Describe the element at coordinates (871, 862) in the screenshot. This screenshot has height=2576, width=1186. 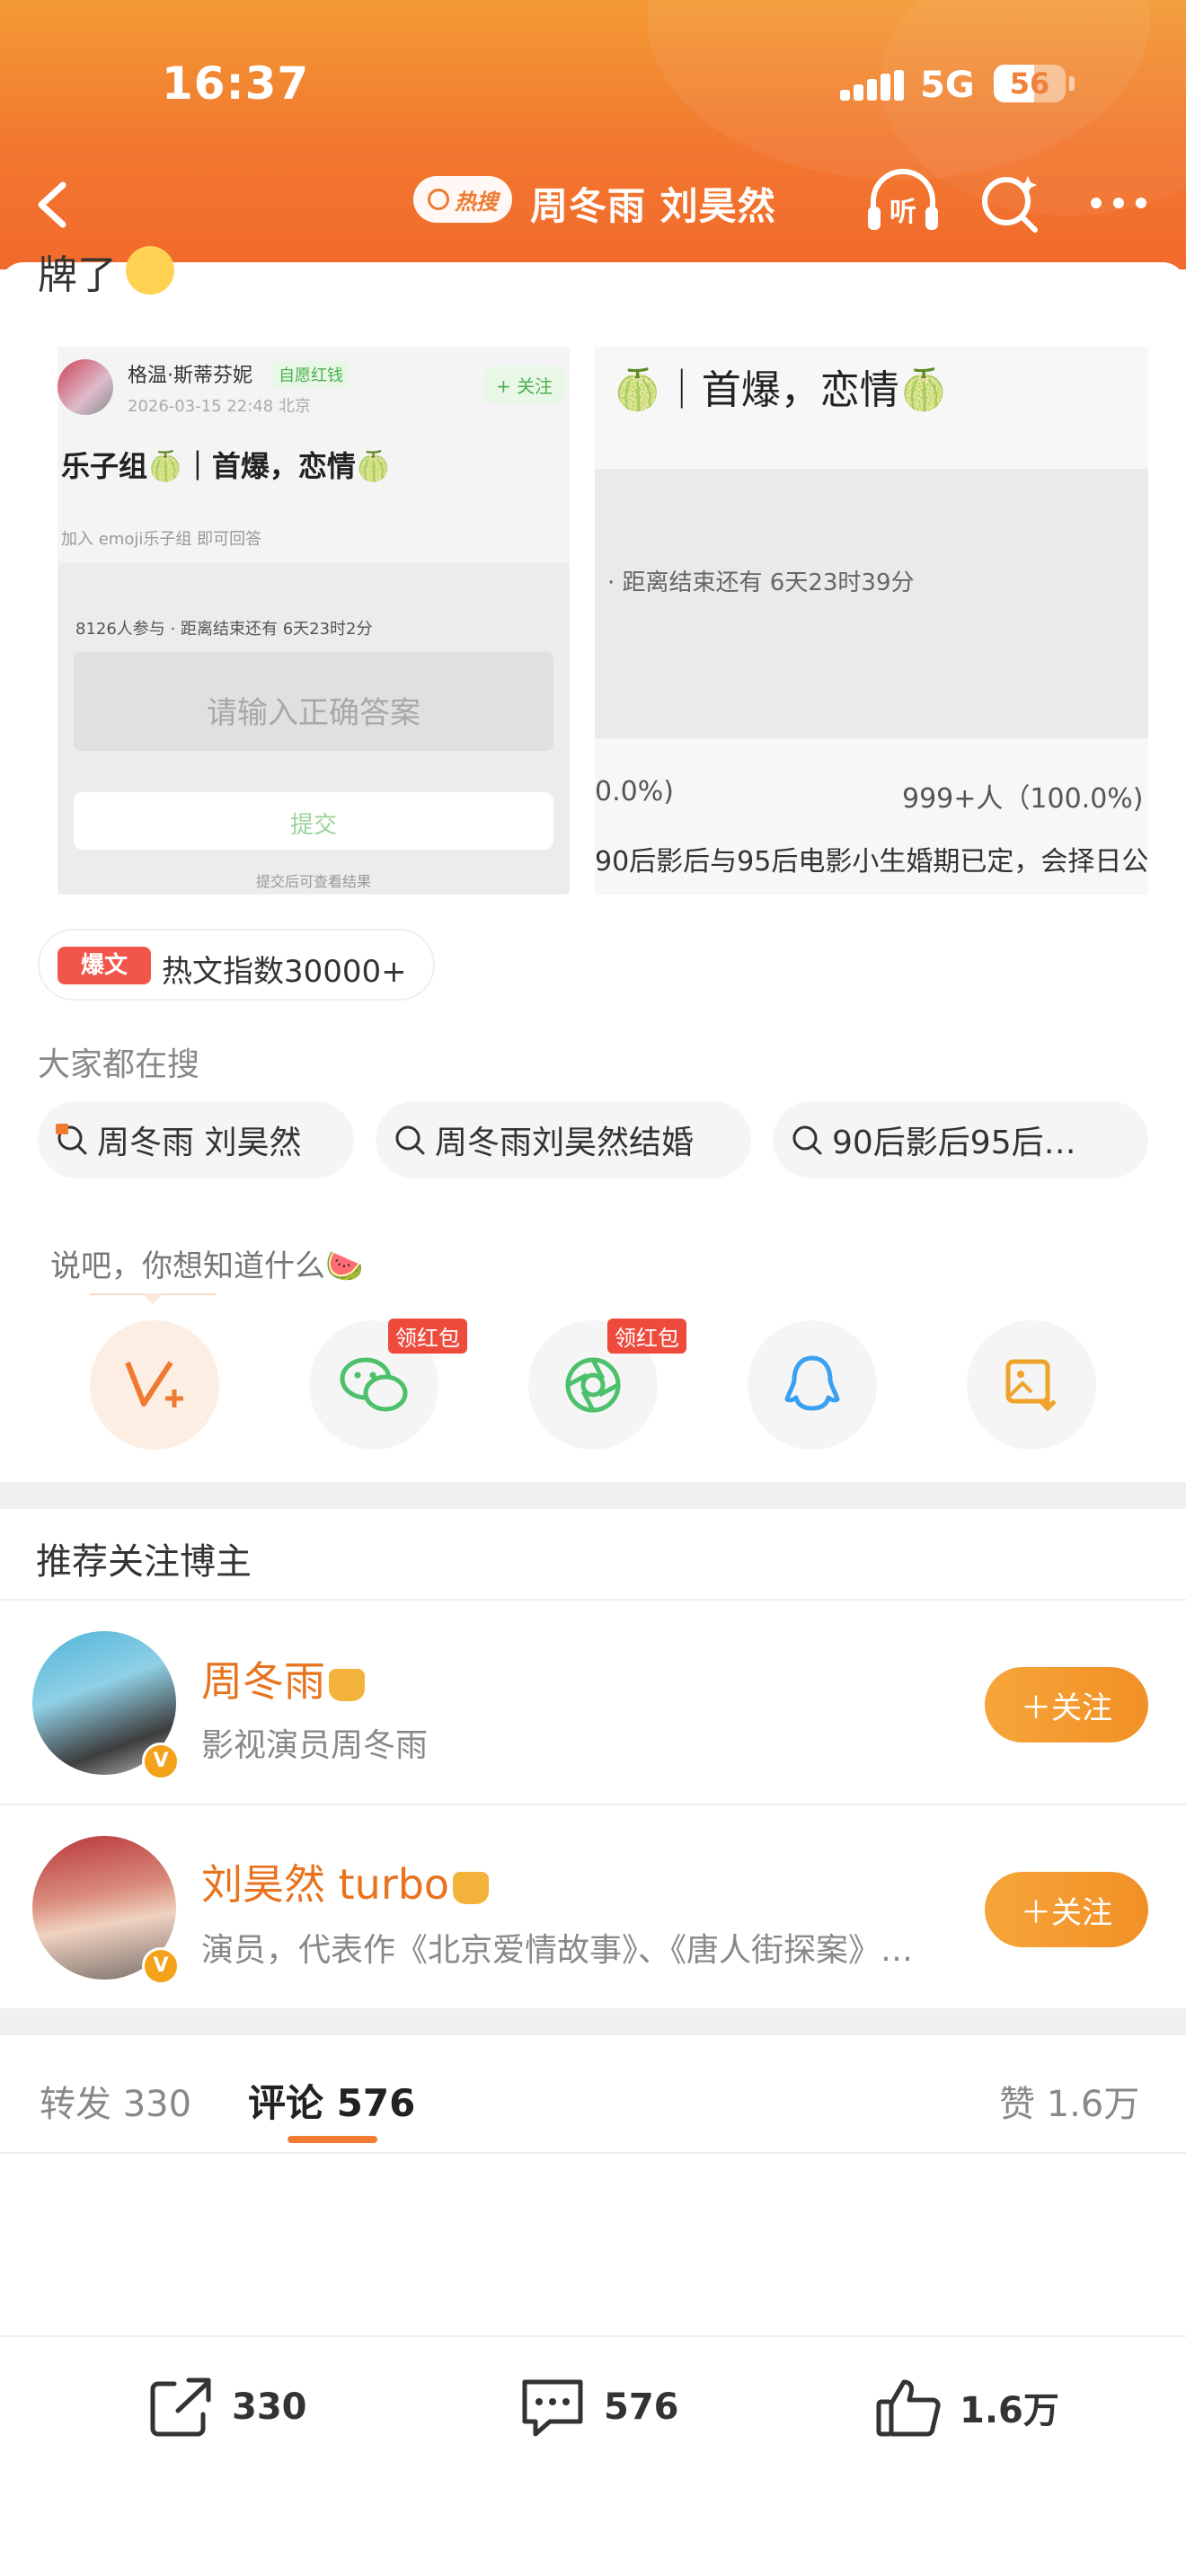
I see `embedded-caption: 90后影后与95后电影小生婚期已定，会择日公` at that location.